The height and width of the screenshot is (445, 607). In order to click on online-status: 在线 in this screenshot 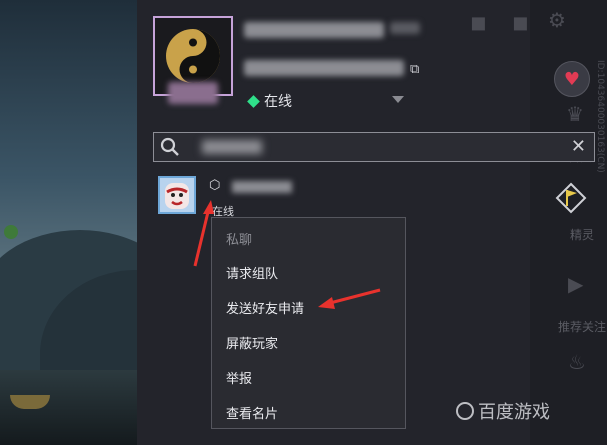, I will do `click(269, 101)`.